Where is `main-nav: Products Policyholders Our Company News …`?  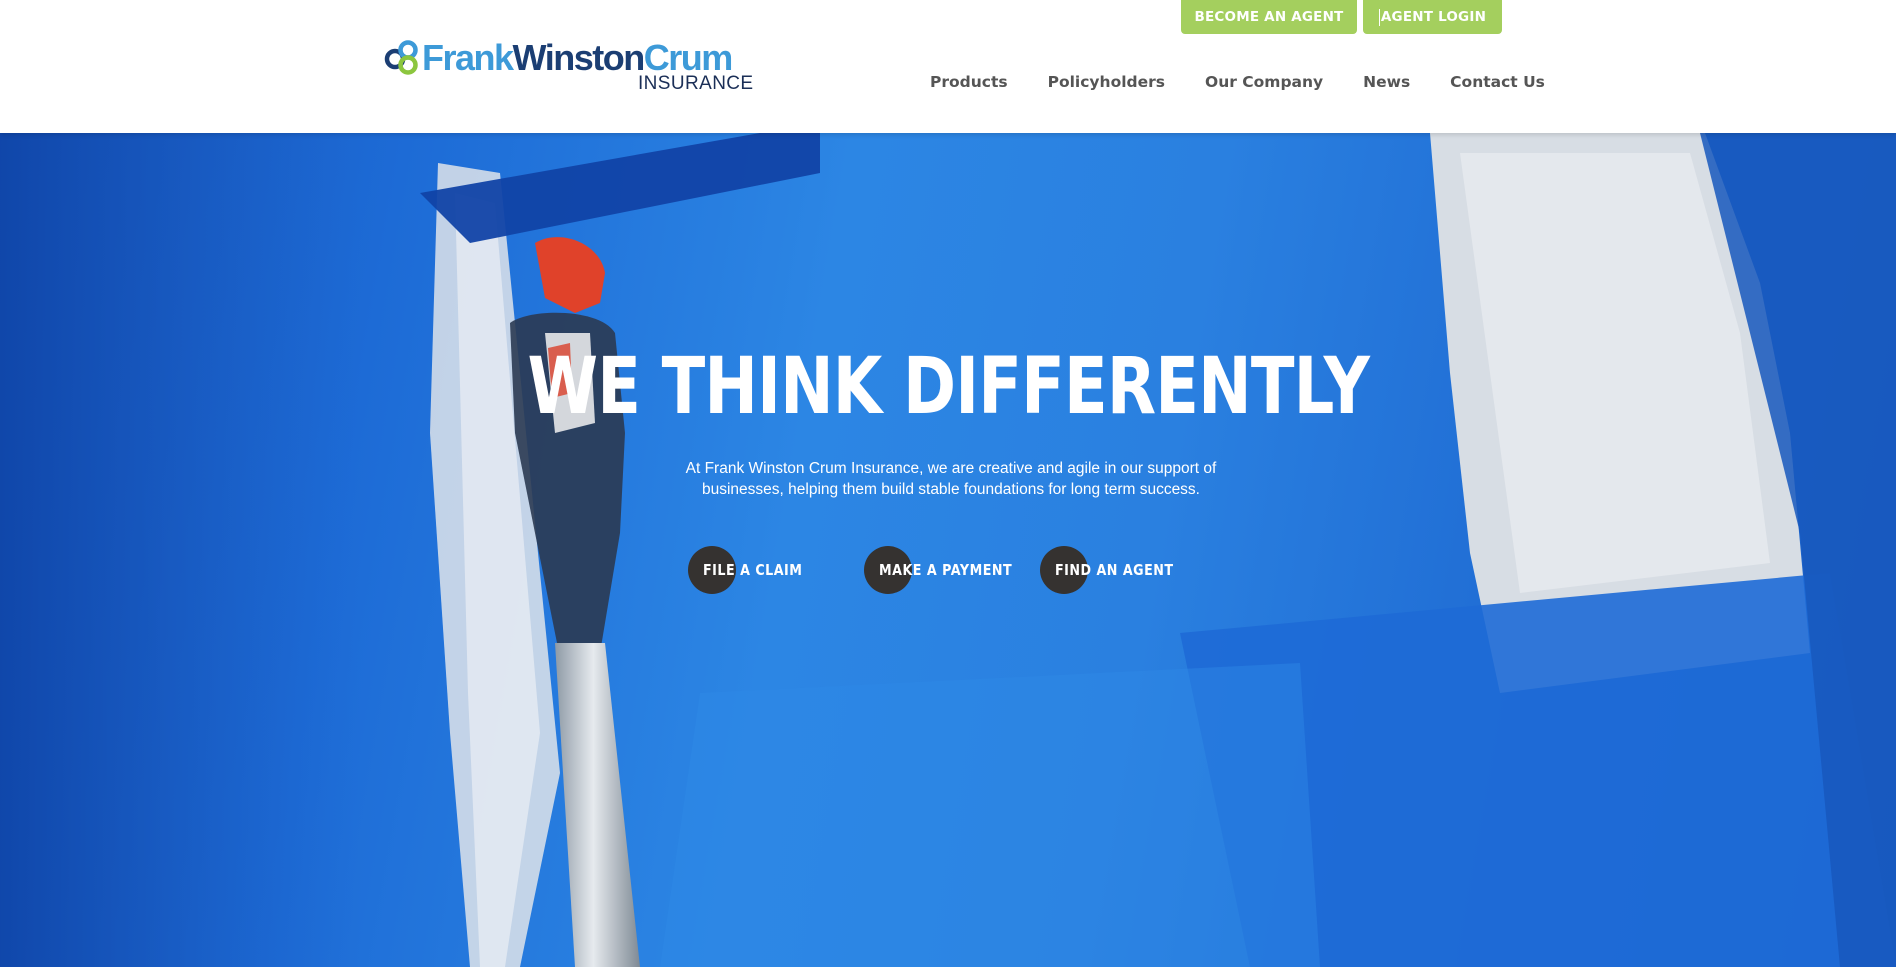
main-nav: Products Policyholders Our Company News … is located at coordinates (1237, 82).